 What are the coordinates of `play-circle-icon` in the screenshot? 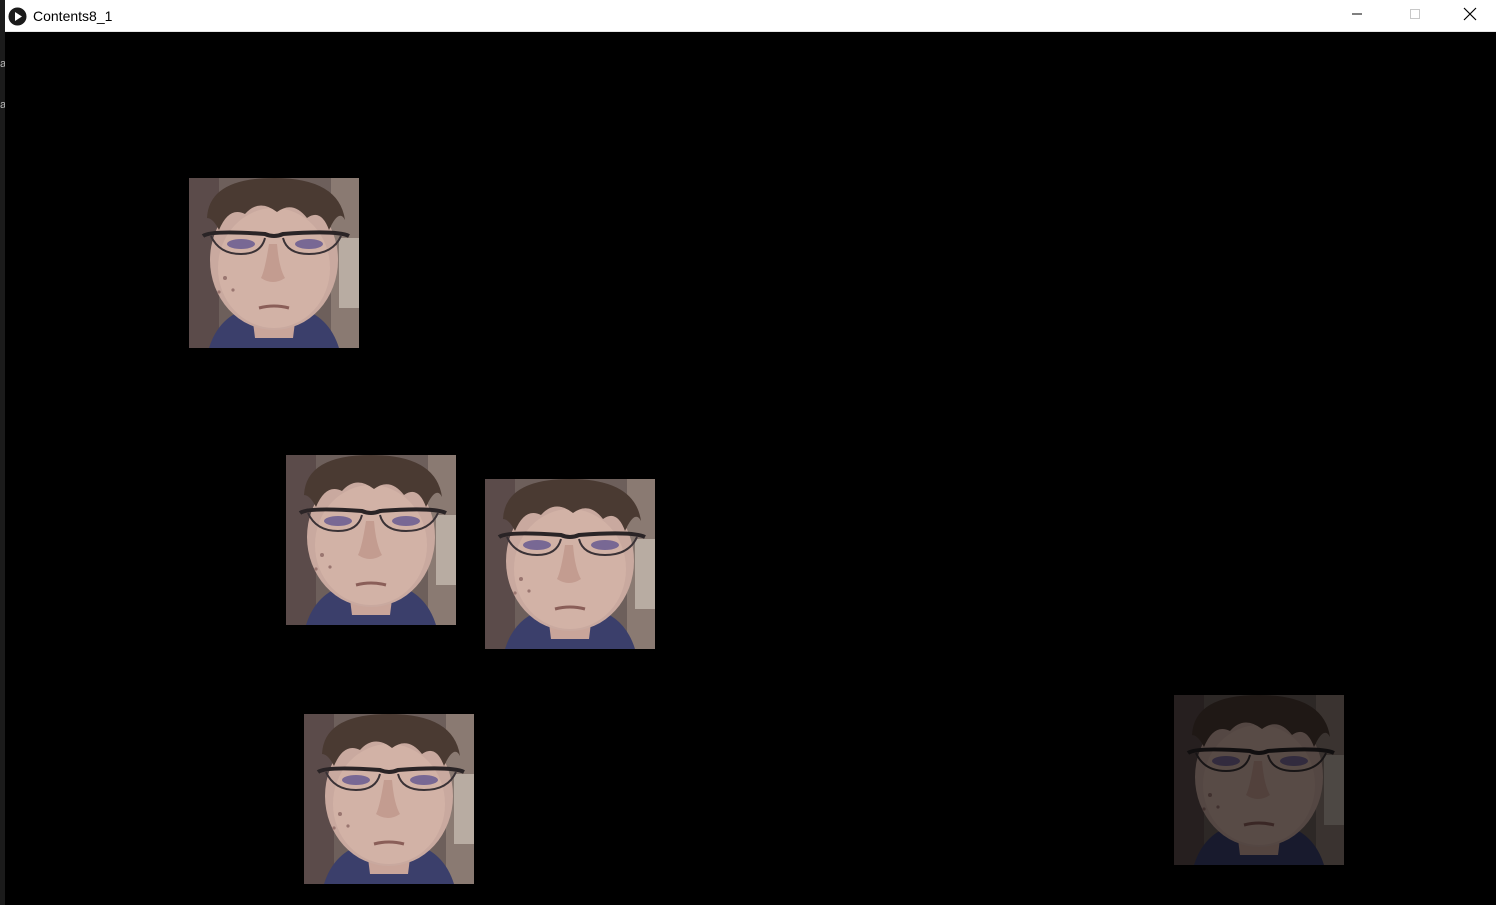 It's located at (17, 16).